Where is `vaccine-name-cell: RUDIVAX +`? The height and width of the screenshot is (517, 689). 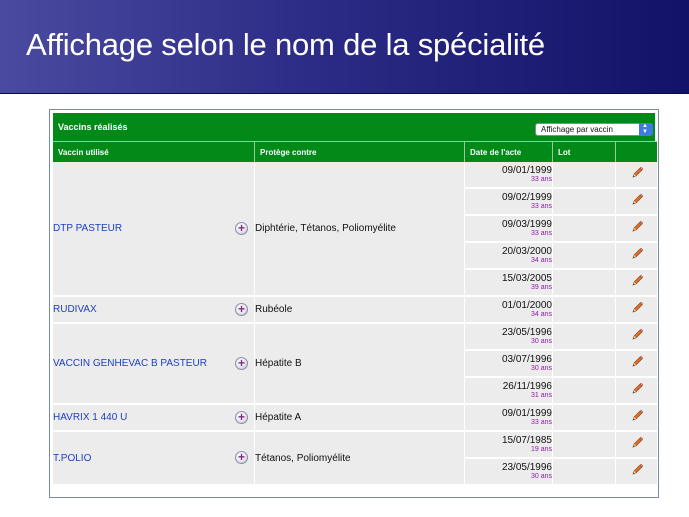
vaccine-name-cell: RUDIVAX + is located at coordinates (154, 310).